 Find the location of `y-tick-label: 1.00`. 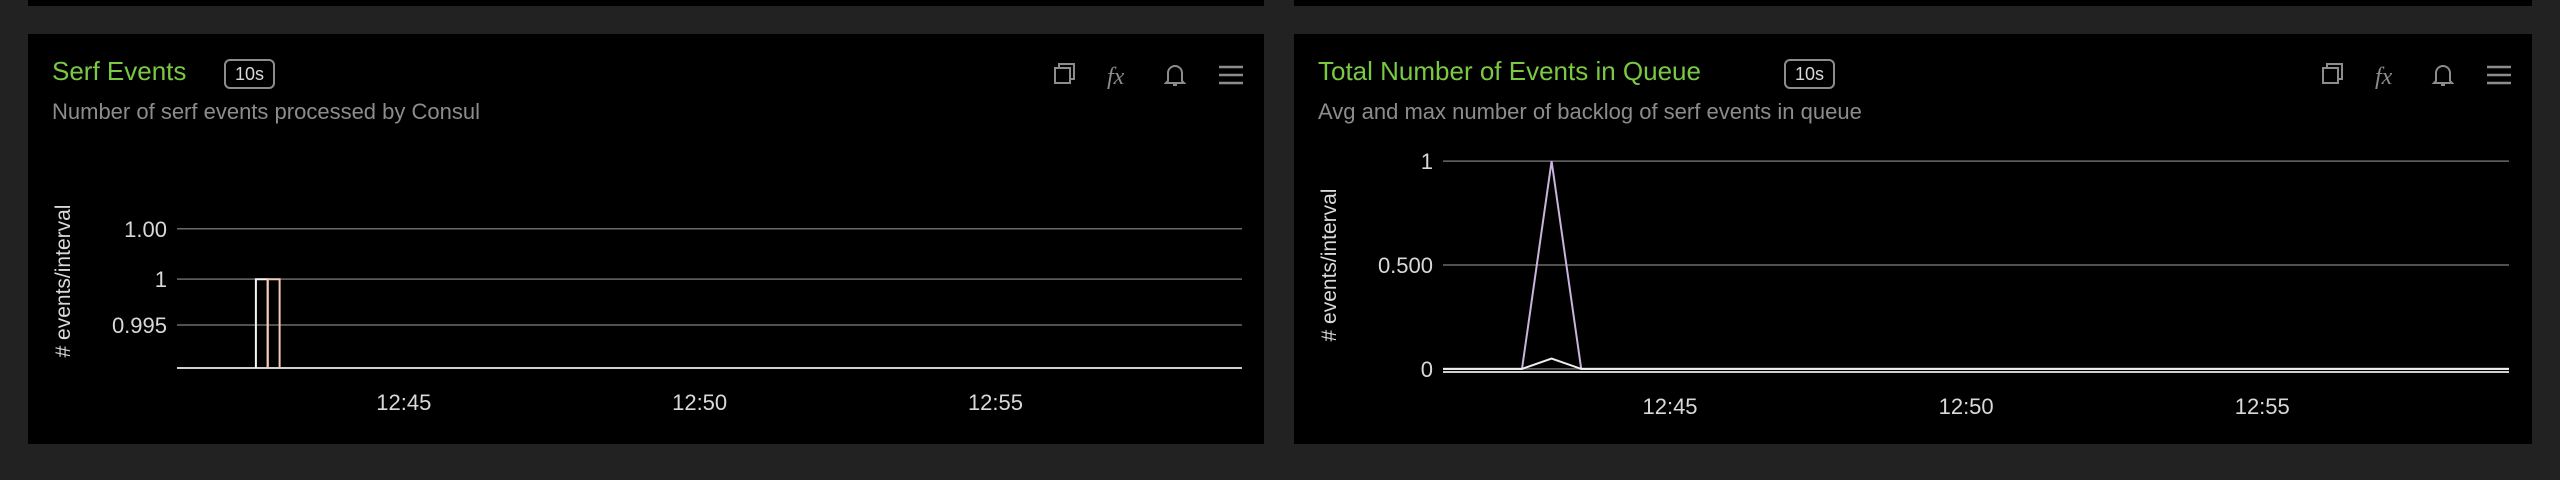

y-tick-label: 1.00 is located at coordinates (145, 229).